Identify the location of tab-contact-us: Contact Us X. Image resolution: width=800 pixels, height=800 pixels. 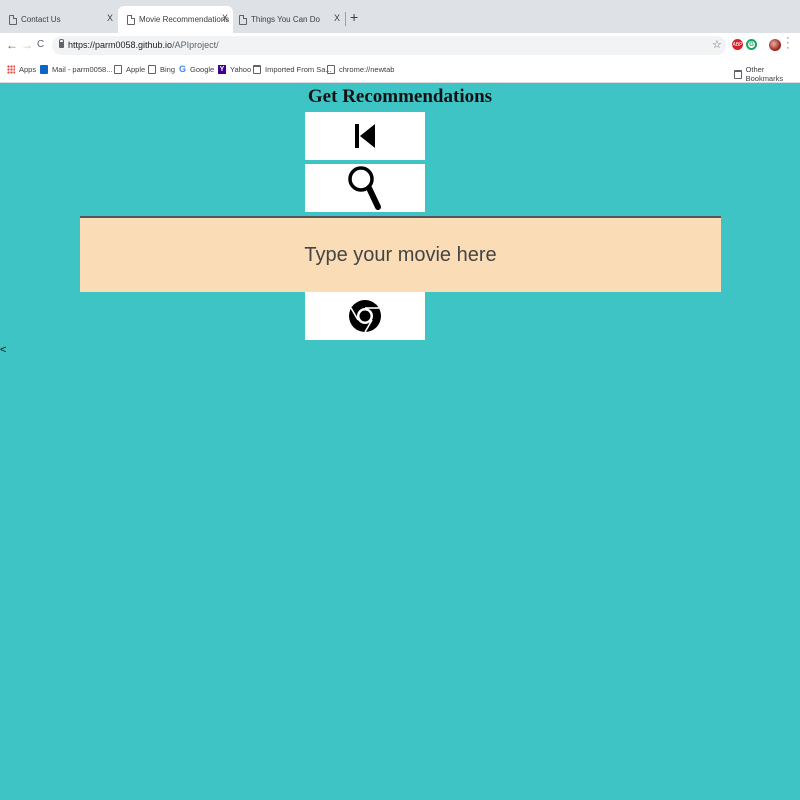
(59, 19).